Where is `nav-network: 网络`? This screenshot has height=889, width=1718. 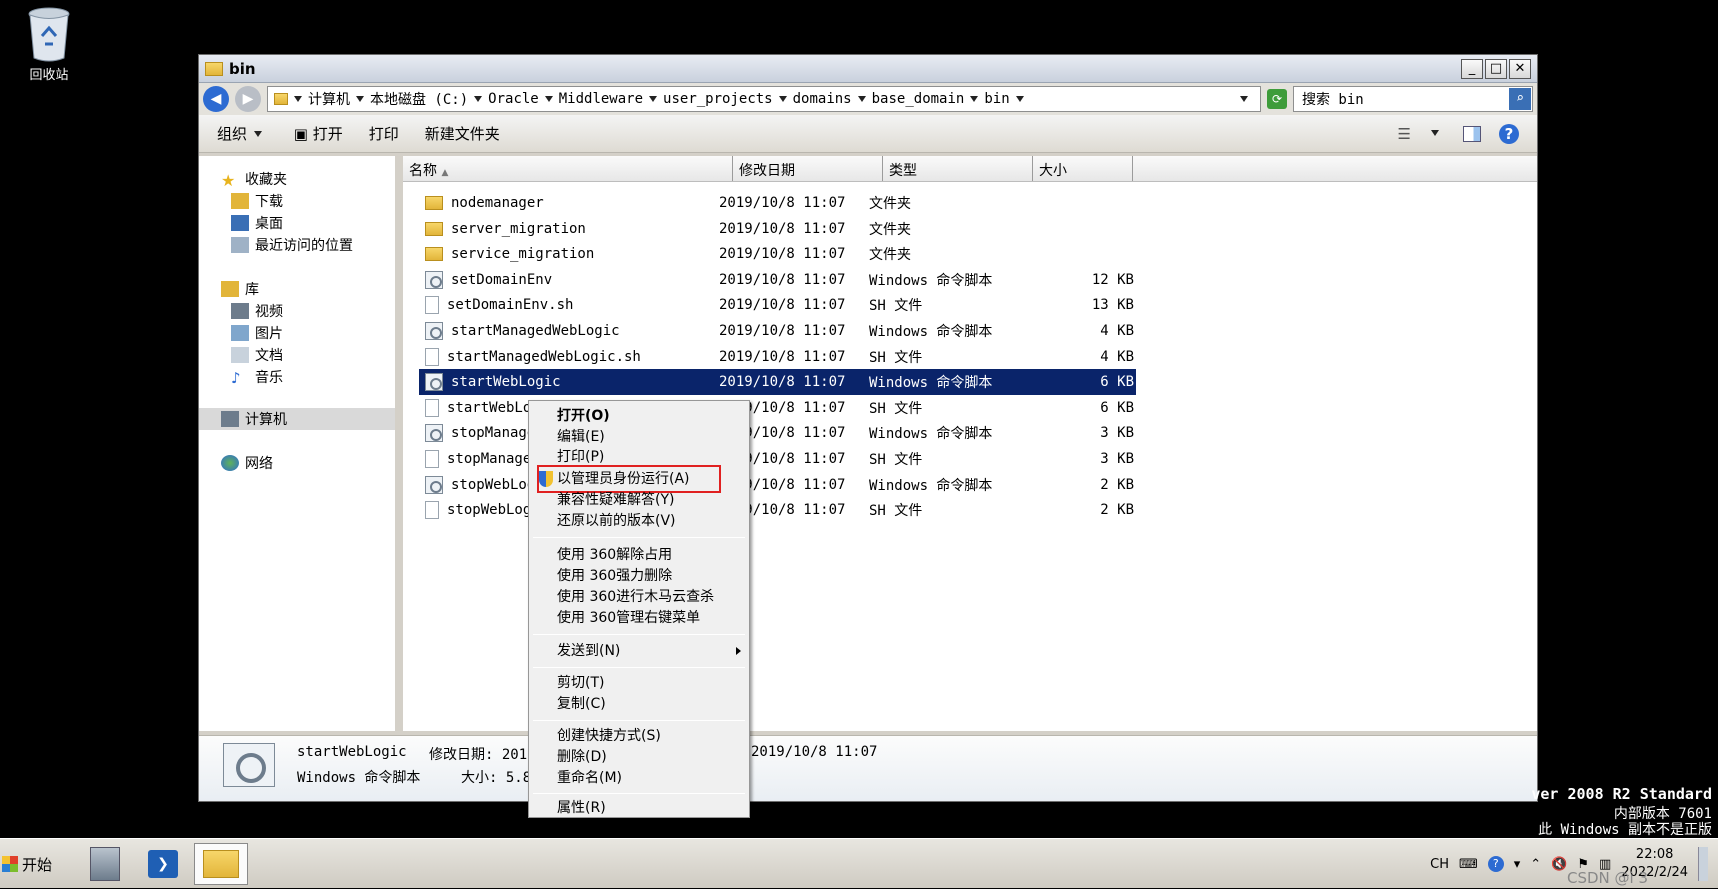 nav-network: 网络 is located at coordinates (319, 463).